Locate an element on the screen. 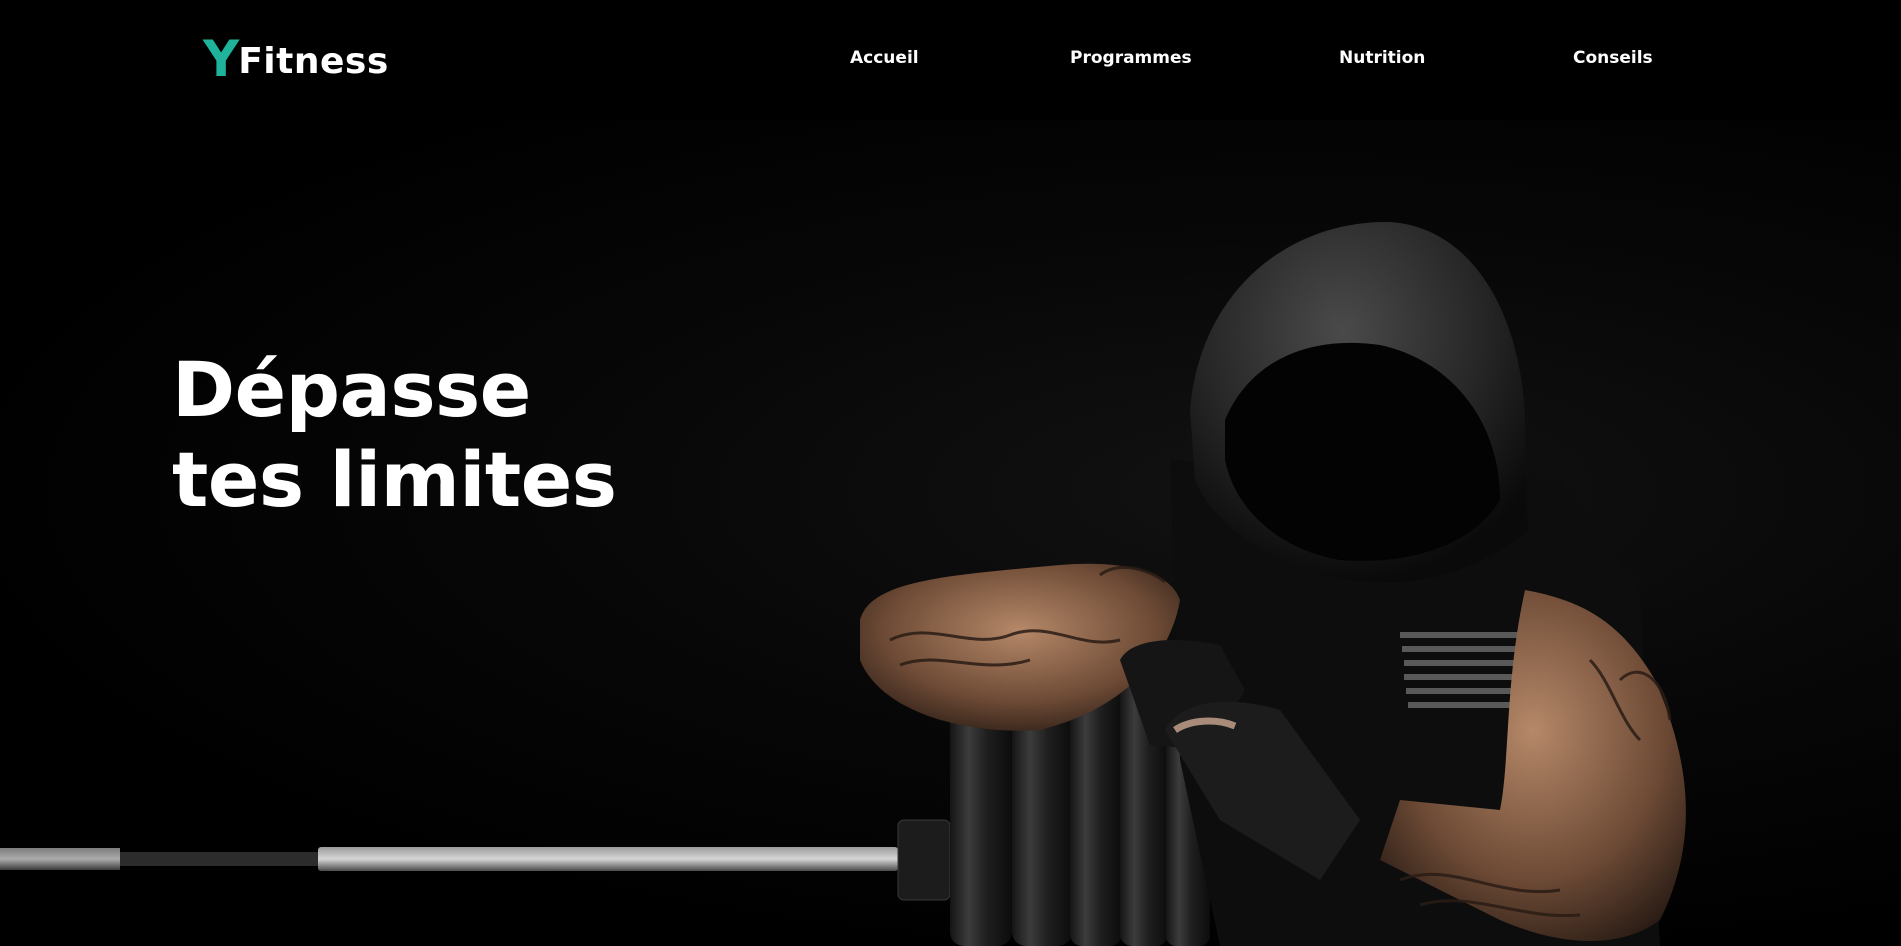 The image size is (1901, 946). hero-title: Dépasse tes limites is located at coordinates (394, 435).